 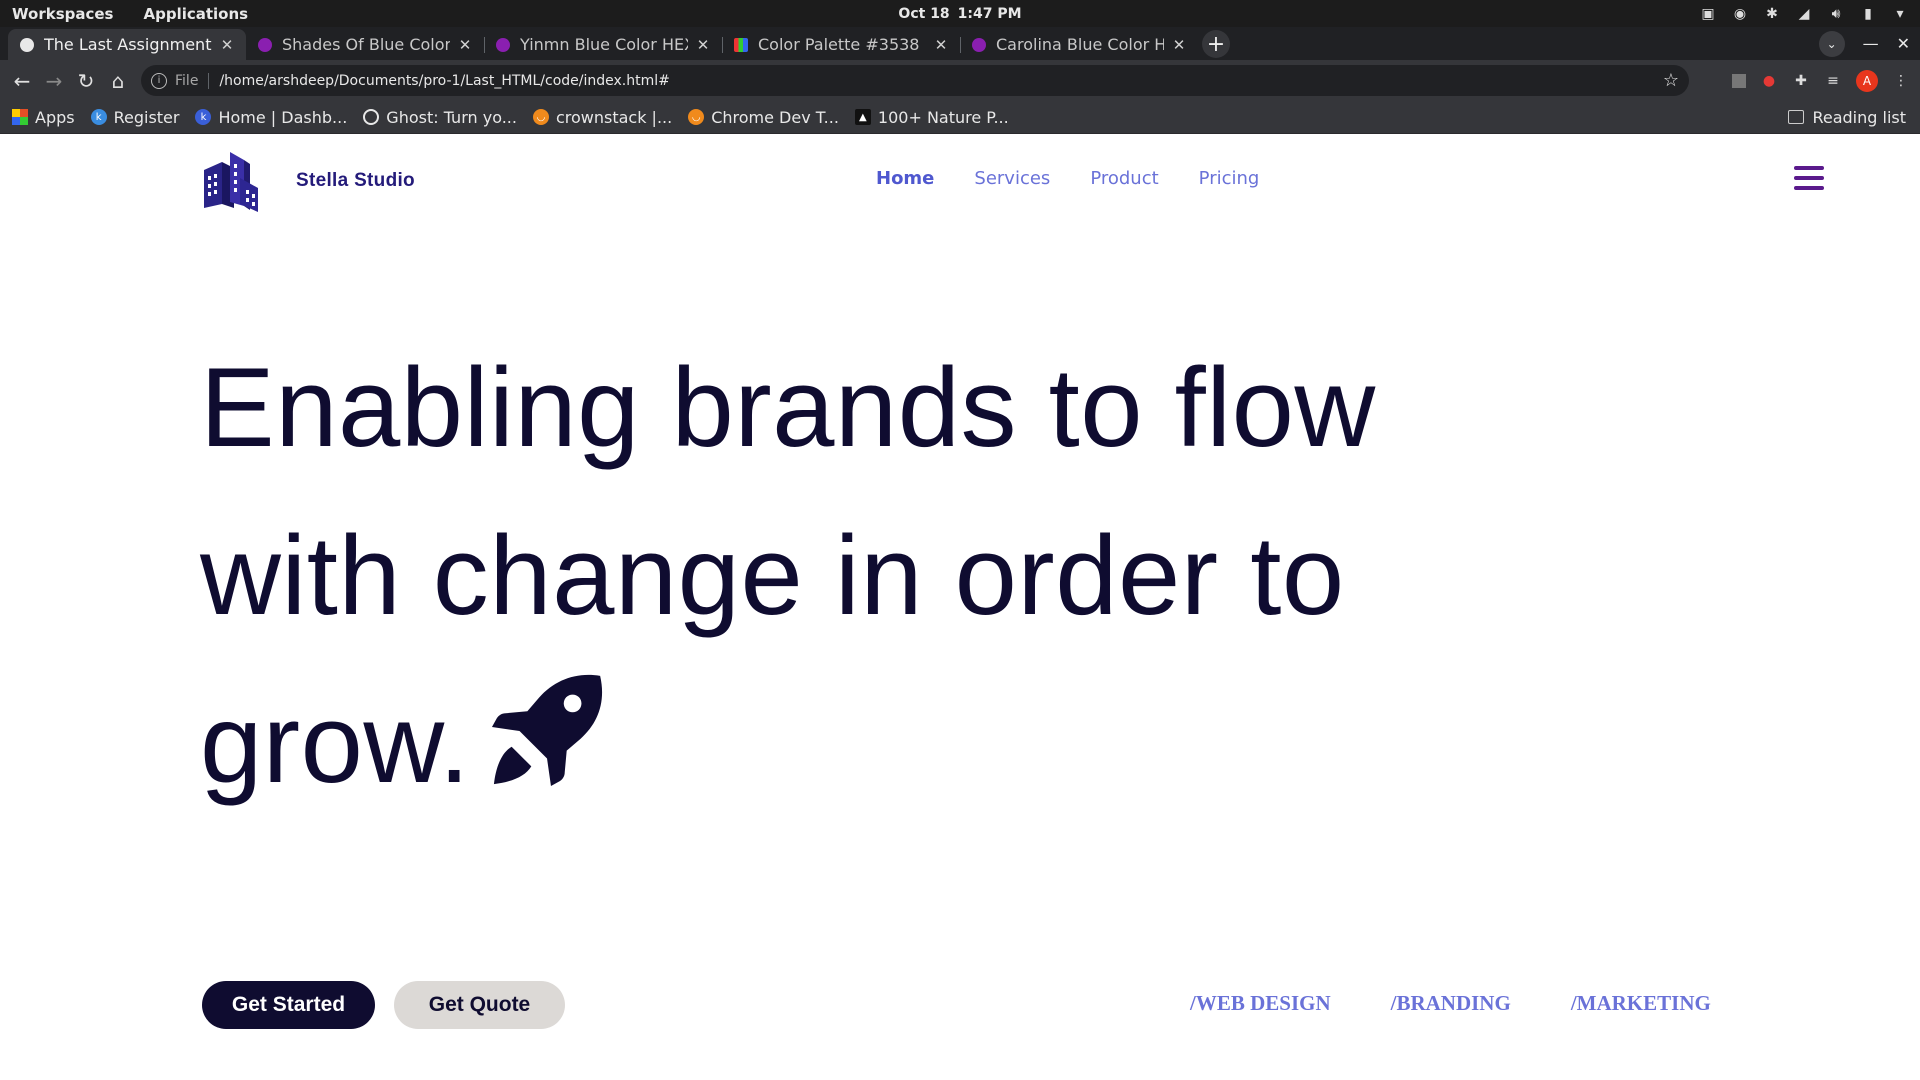 I want to click on os-menu-workspaces: Workspaces, so click(x=62, y=14).